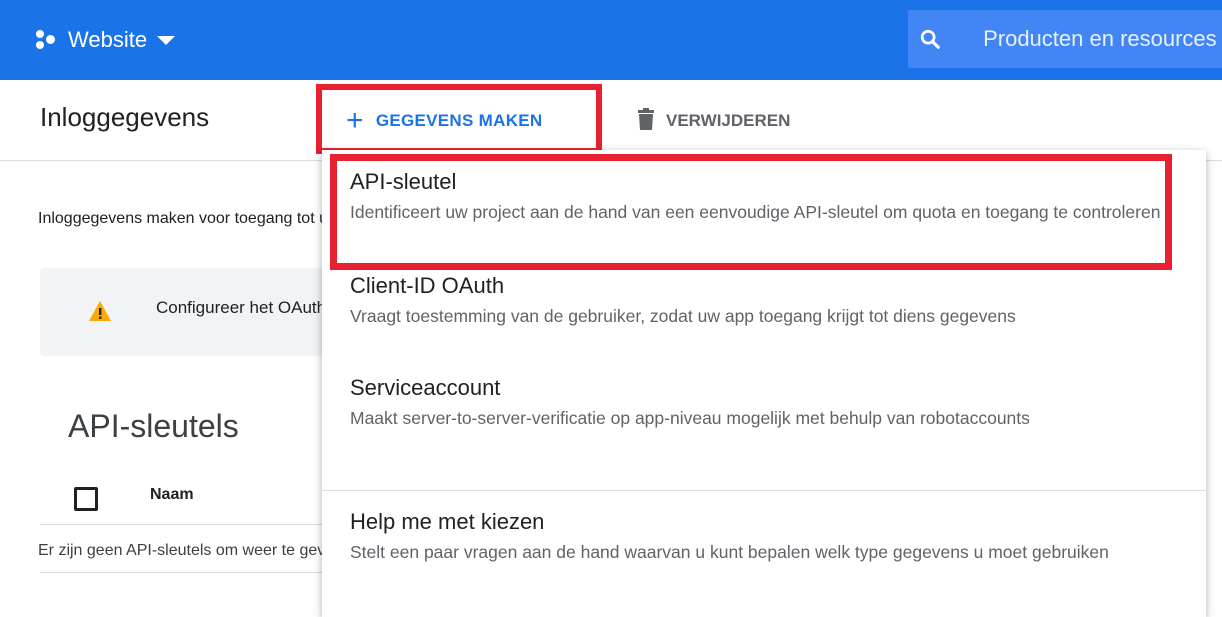 This screenshot has width=1222, height=617. What do you see at coordinates (166, 40) in the screenshot?
I see `chevron-down-icon` at bounding box center [166, 40].